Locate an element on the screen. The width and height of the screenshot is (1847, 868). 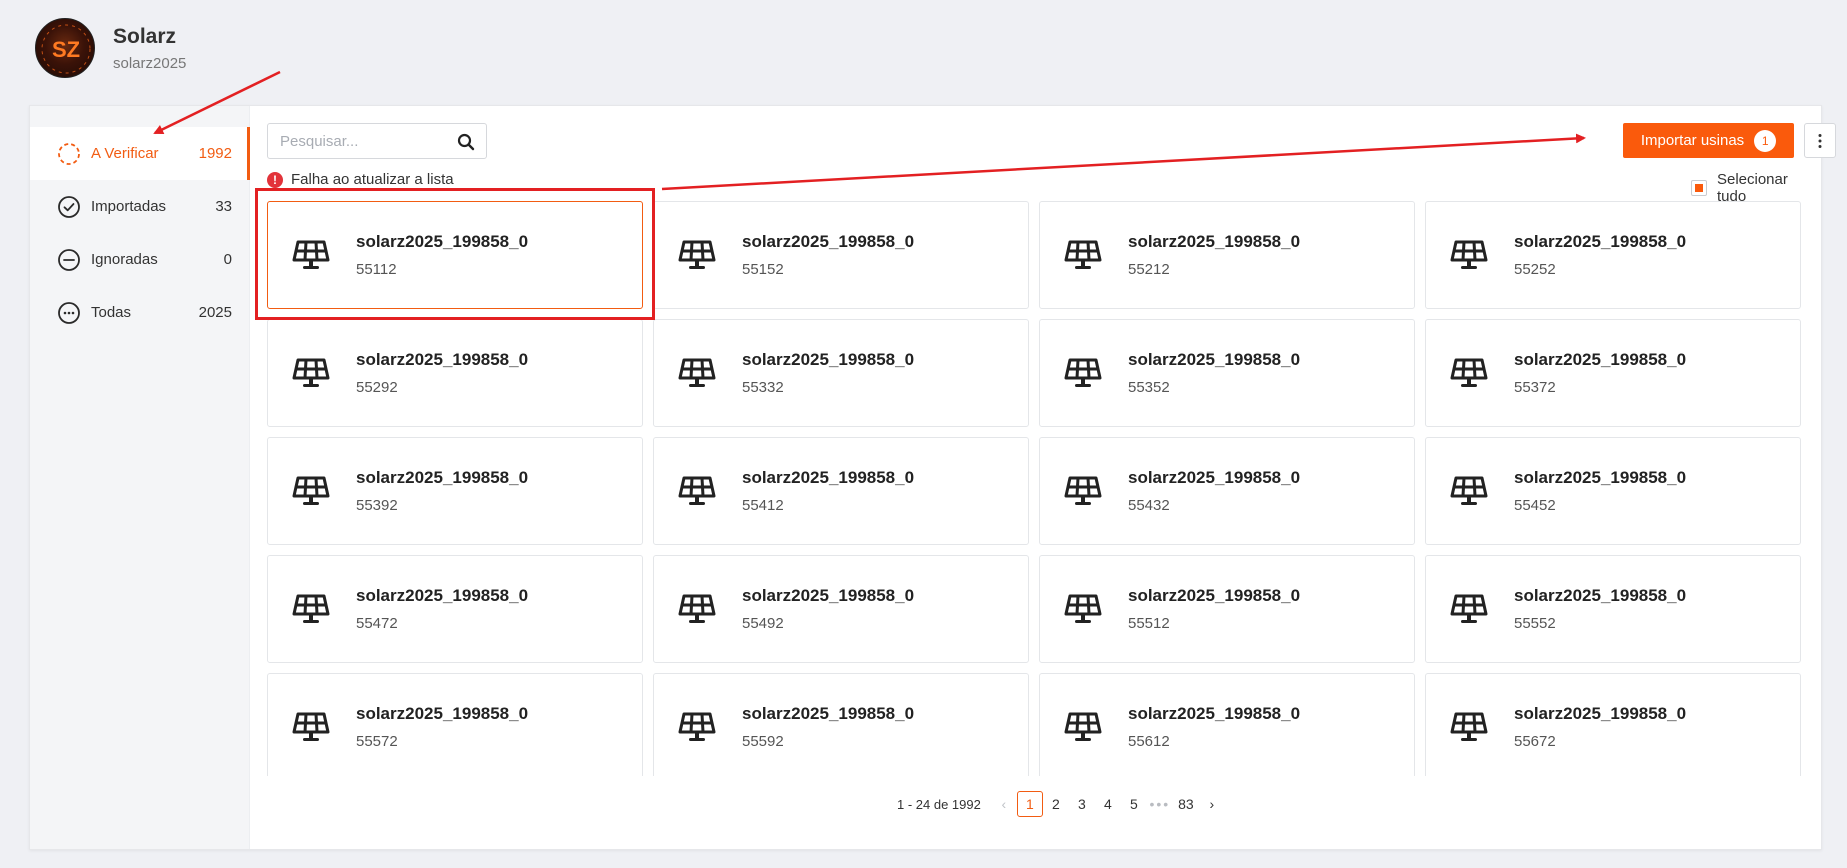
plant-card: solarz2025_199858_0 55392 is located at coordinates (455, 491).